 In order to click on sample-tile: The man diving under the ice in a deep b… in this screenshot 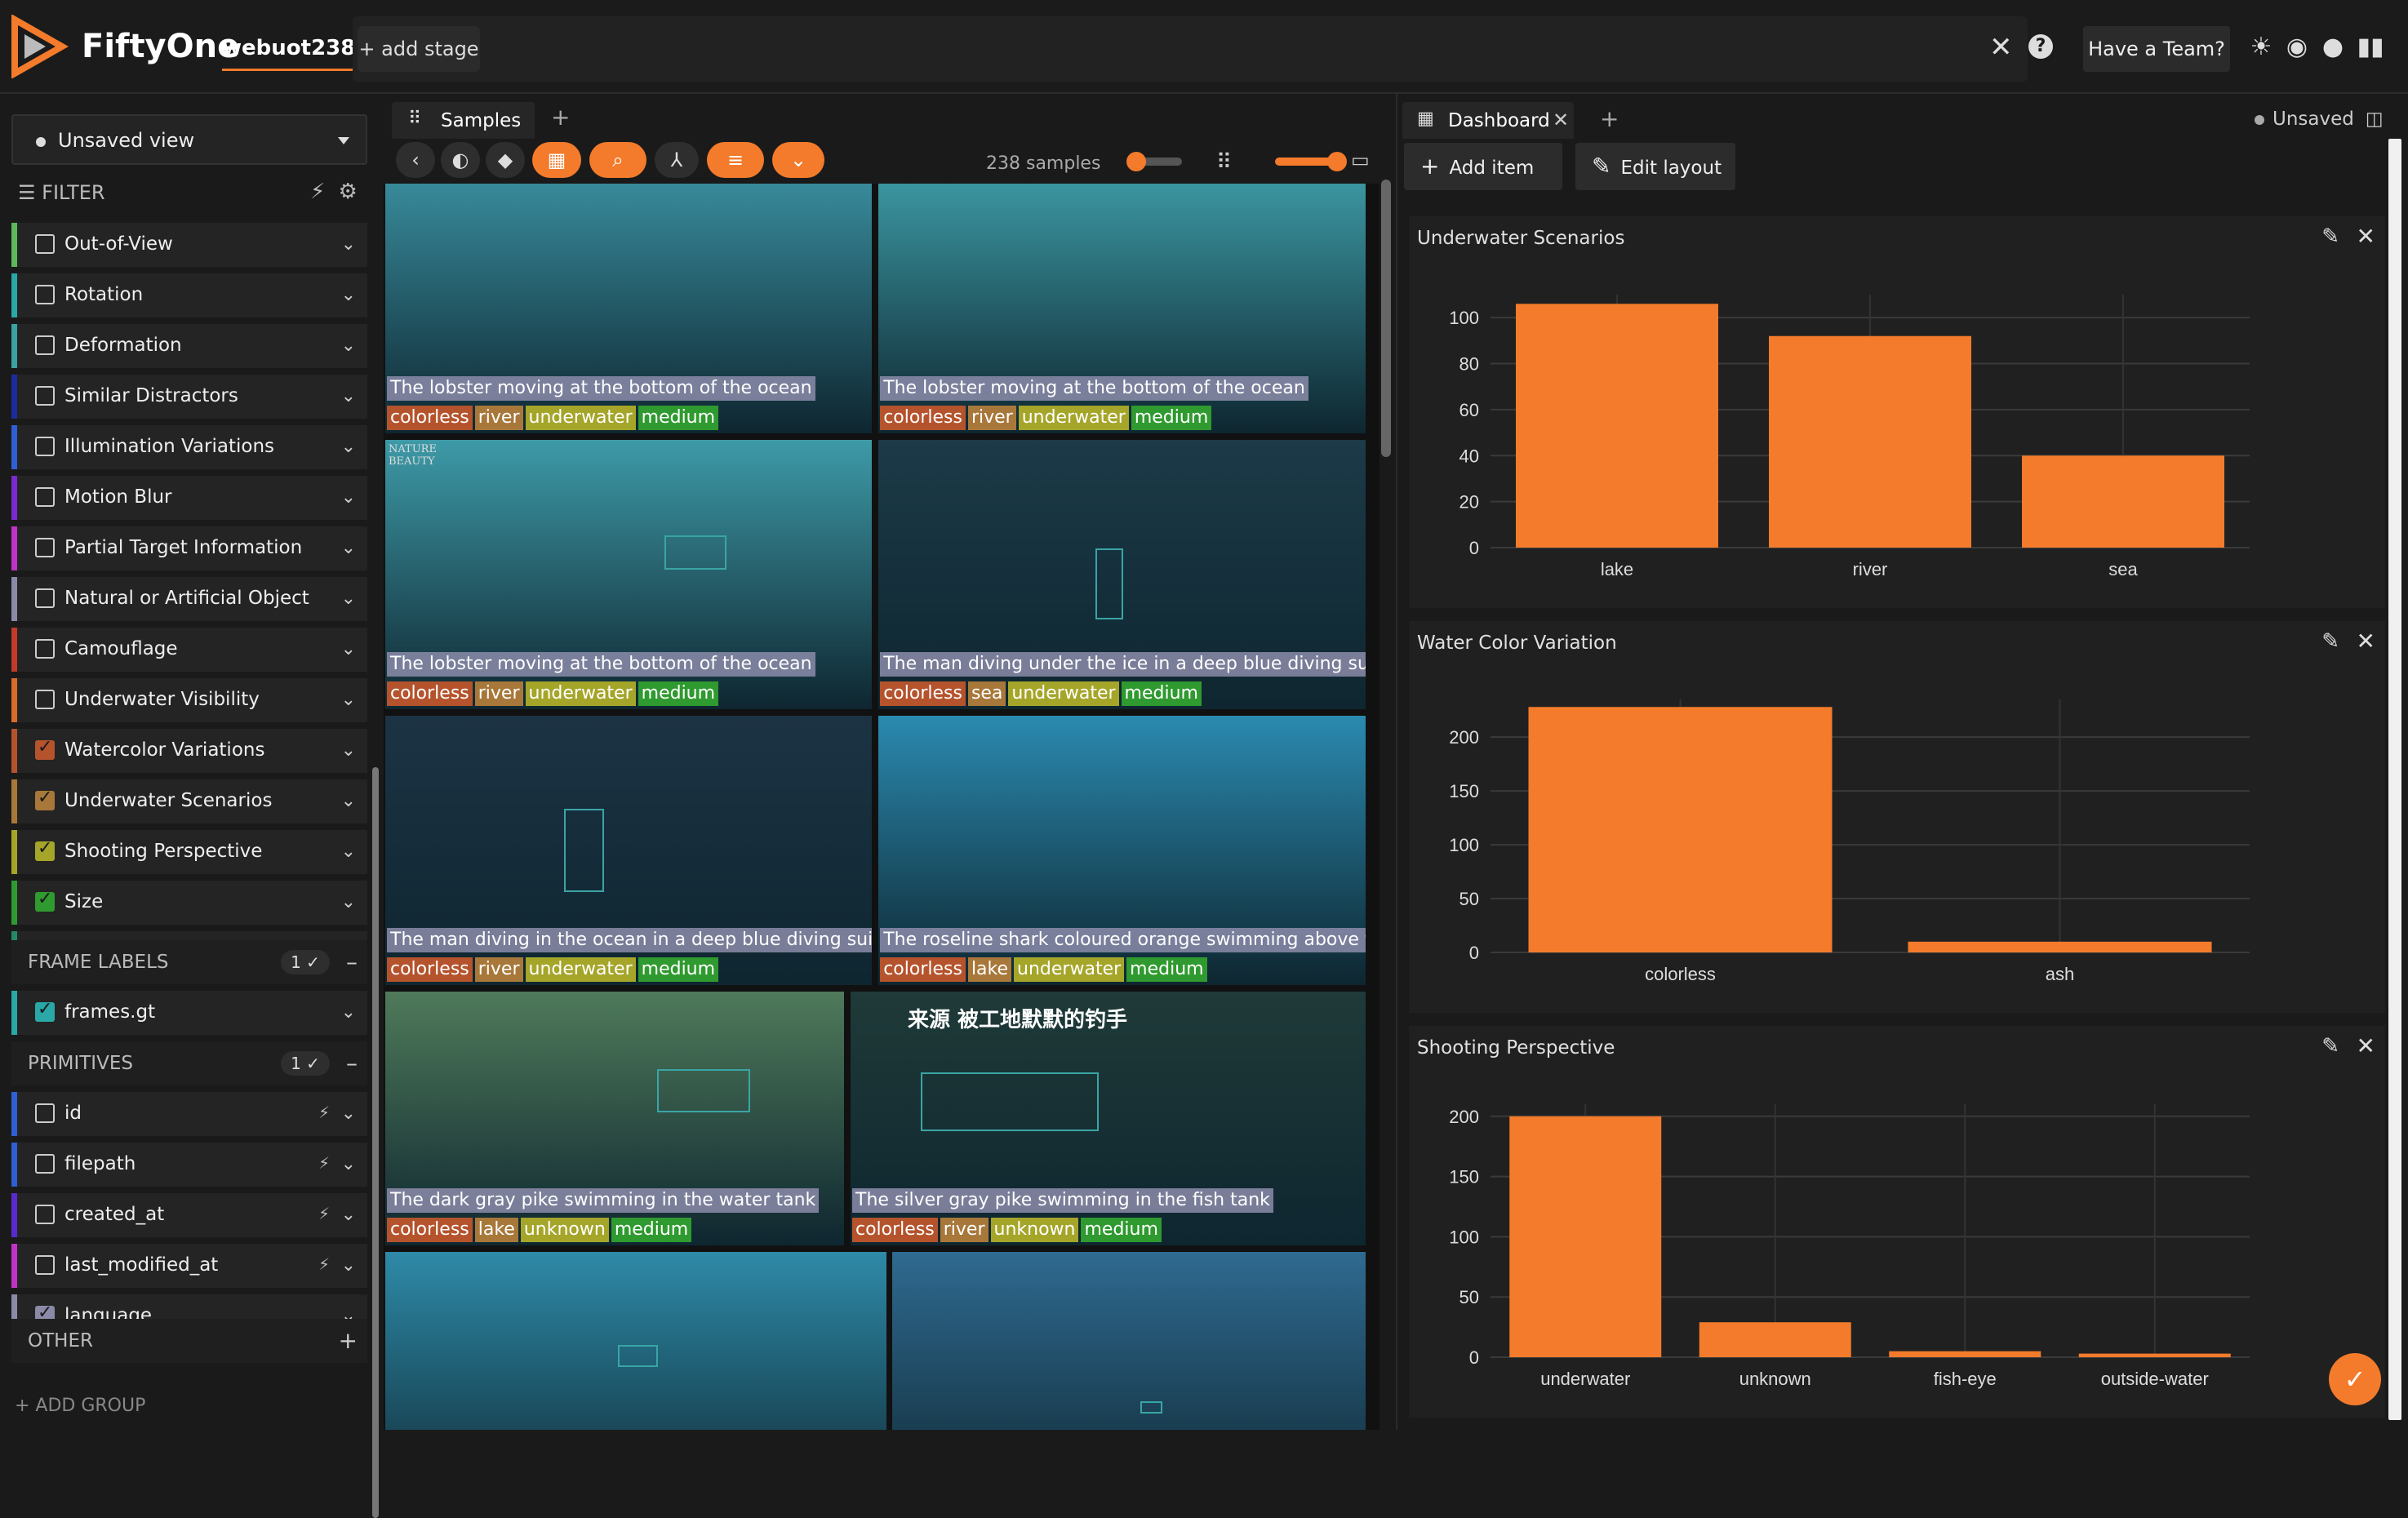, I will do `click(1122, 574)`.